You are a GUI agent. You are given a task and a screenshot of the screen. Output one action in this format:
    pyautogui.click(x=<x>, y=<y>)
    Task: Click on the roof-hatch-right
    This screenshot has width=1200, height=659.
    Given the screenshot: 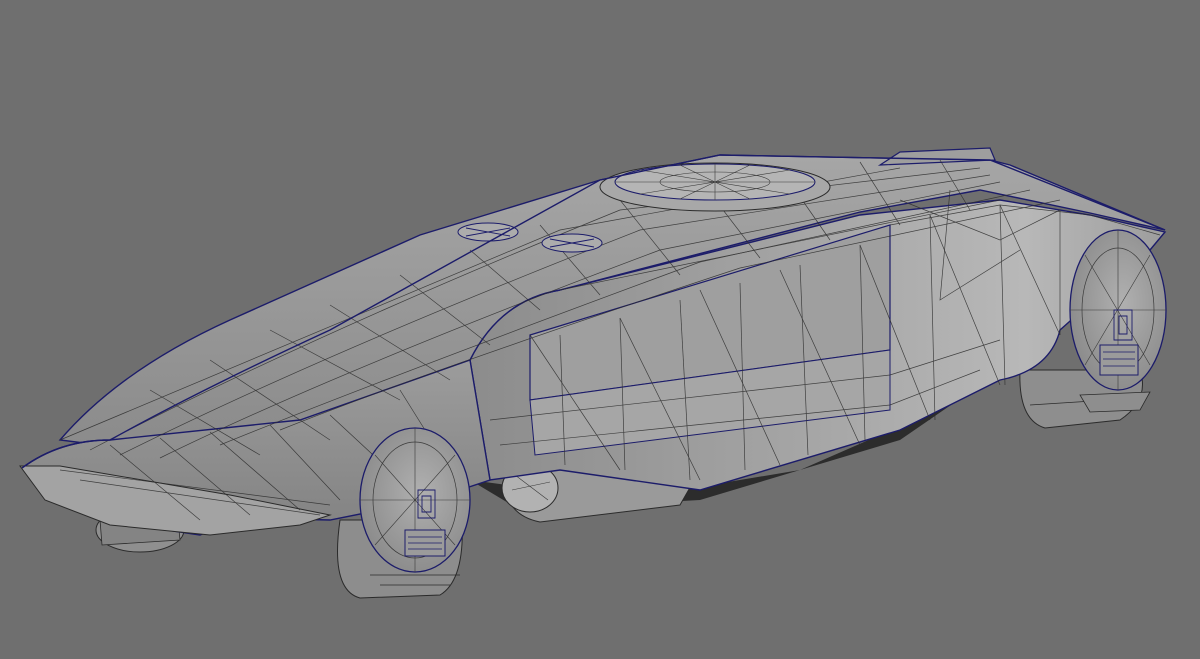 What is the action you would take?
    pyautogui.click(x=572, y=243)
    